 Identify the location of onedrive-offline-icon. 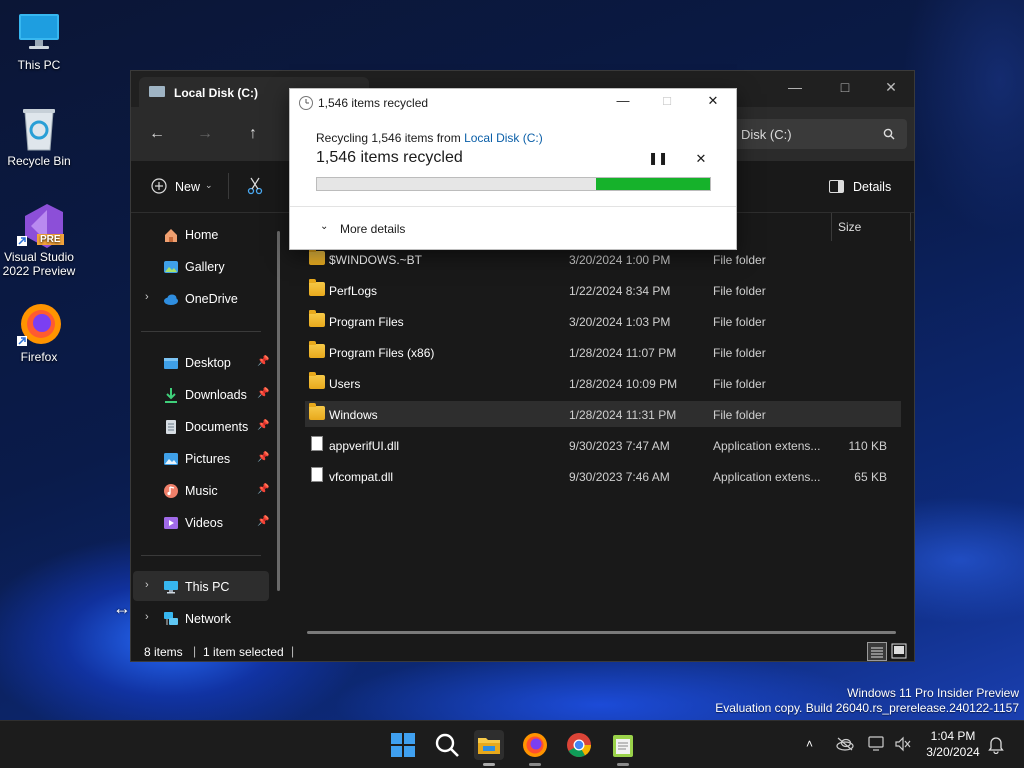
(845, 744).